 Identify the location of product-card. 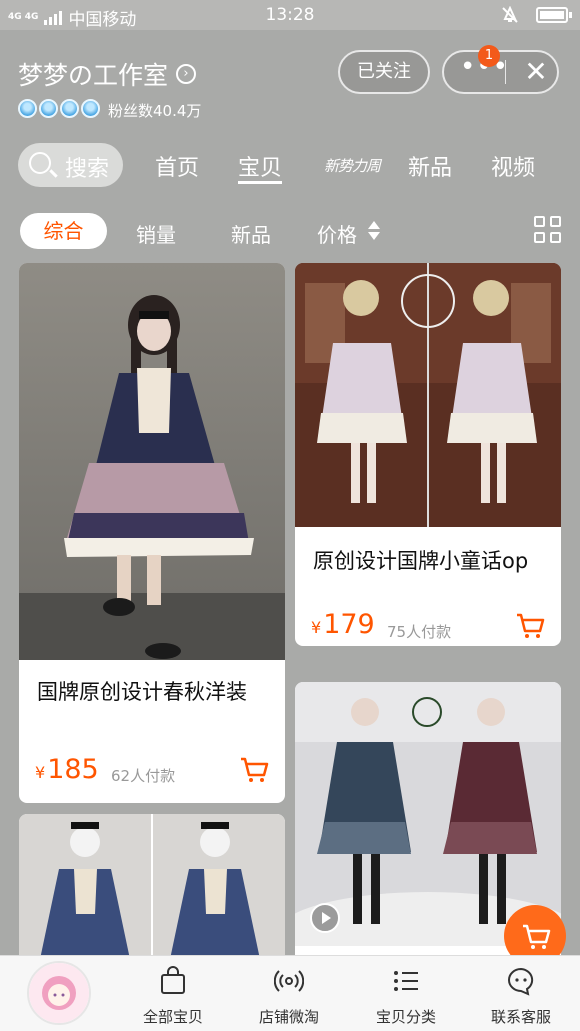
(152, 889).